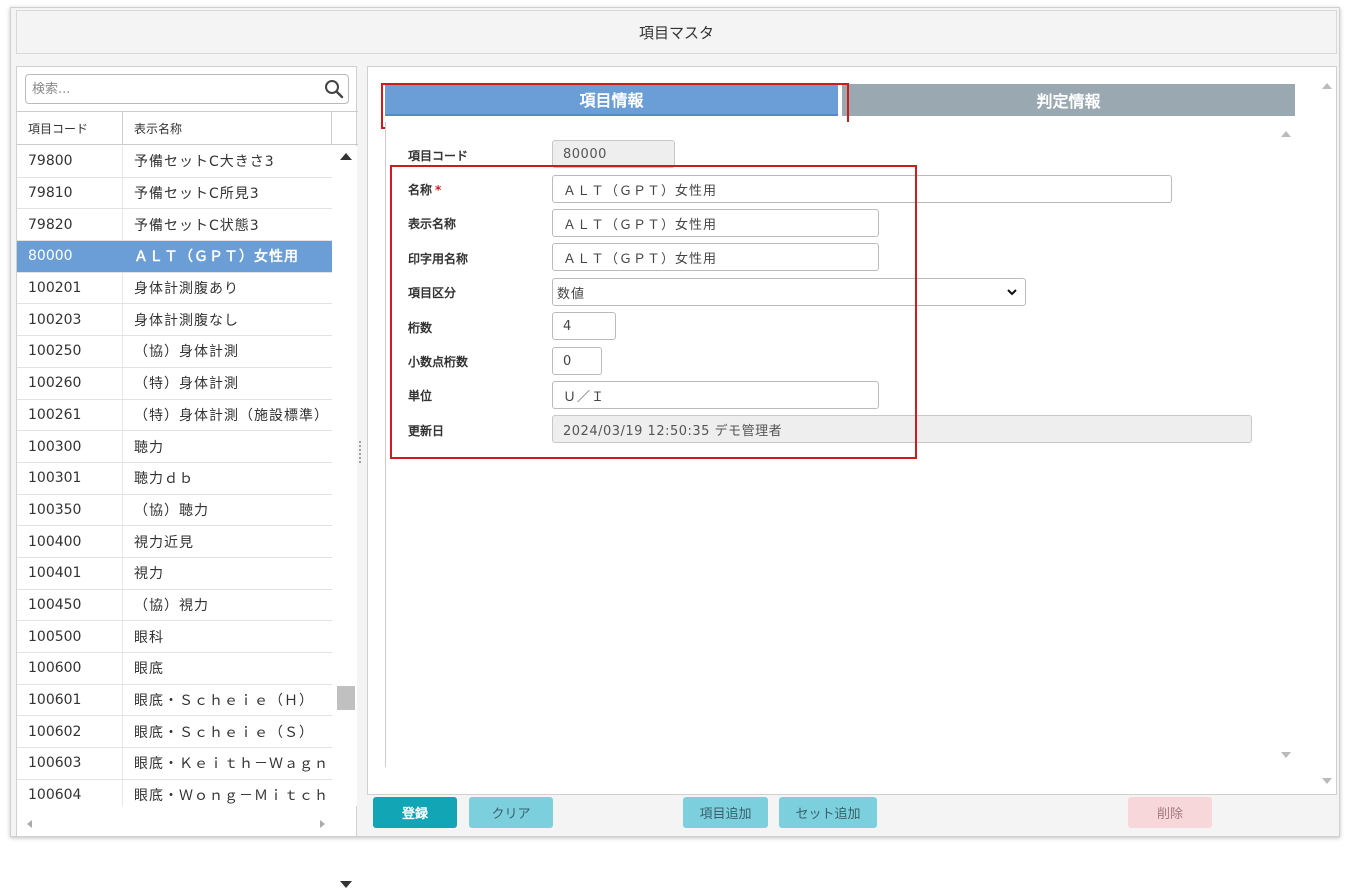 This screenshot has height=888, width=1349. I want to click on row-code: 100250, so click(70, 351).